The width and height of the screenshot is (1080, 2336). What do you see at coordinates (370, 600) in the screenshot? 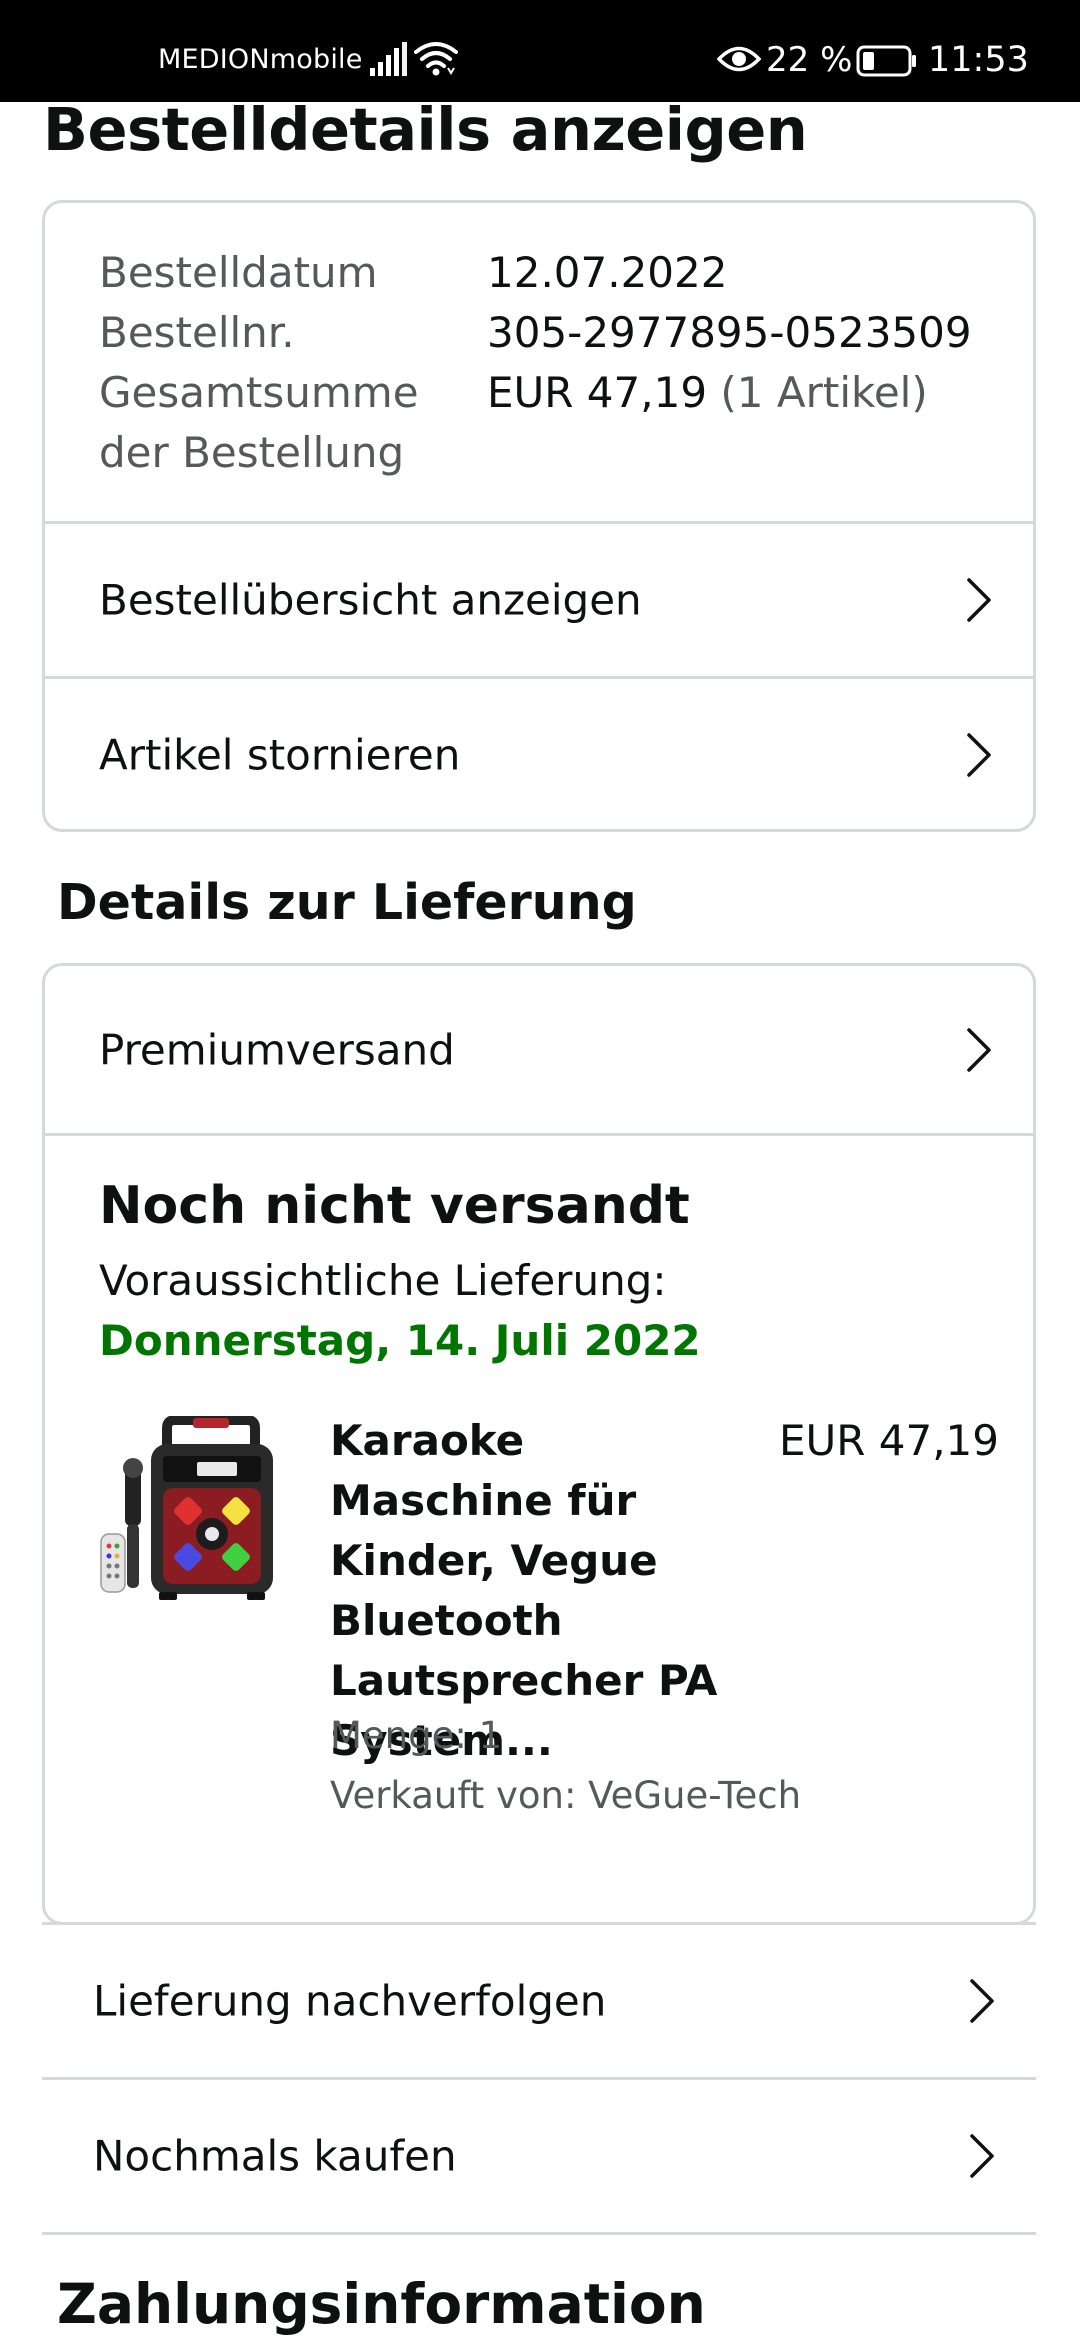
I see `view-order-summary-label: Bestellübersicht anzeigen` at bounding box center [370, 600].